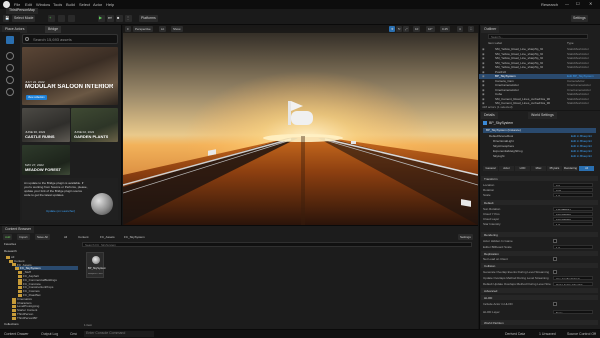 This screenshot has width=600, height=338. Describe the element at coordinates (107, 237) in the screenshot. I see `path-segment-fc-assets: FC_Assets` at that location.